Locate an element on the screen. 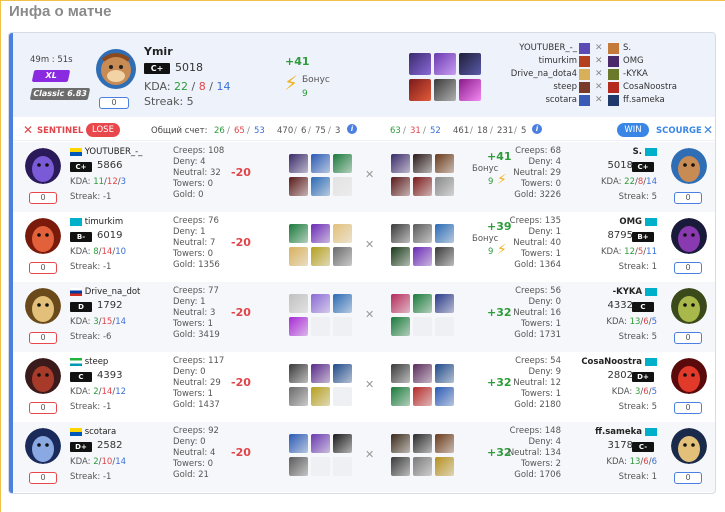 This screenshot has width=725, height=512. lineup-left-name: Drive_na_dota4 is located at coordinates (544, 74).